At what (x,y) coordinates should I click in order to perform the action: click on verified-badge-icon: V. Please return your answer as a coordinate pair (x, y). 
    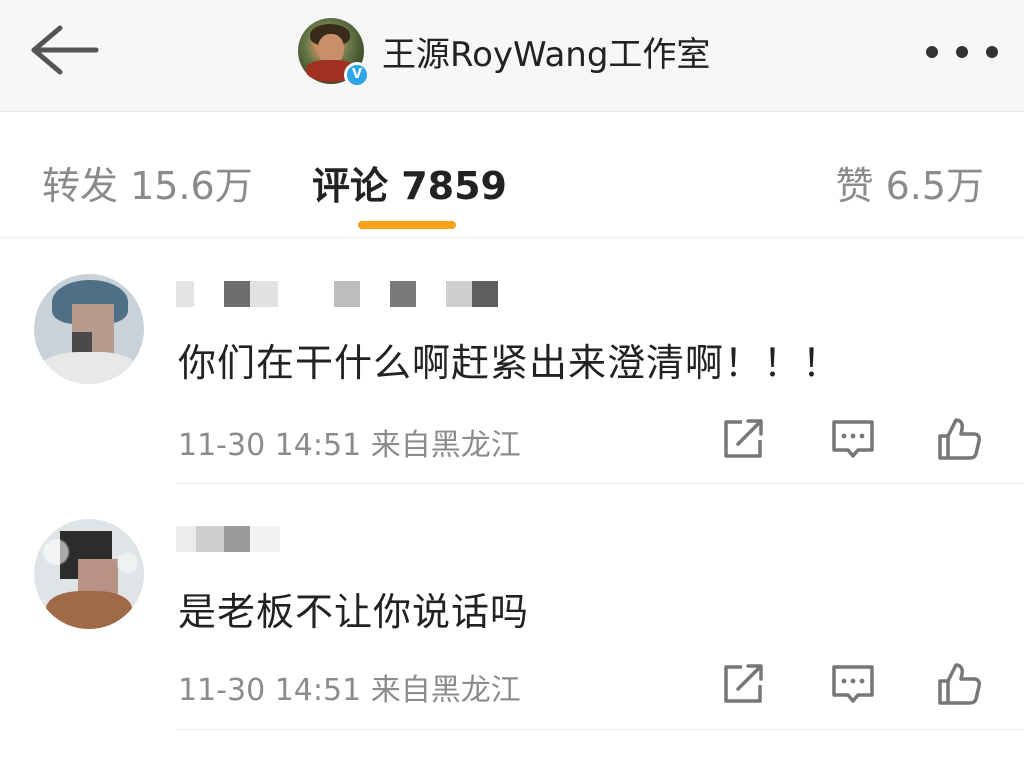
    Looking at the image, I should click on (357, 75).